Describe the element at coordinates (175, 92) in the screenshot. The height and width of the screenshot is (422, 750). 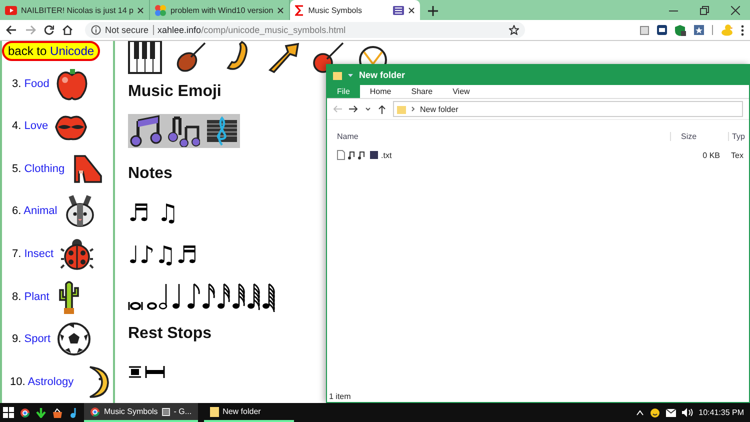
I see `section-heading: Music Emoji` at that location.